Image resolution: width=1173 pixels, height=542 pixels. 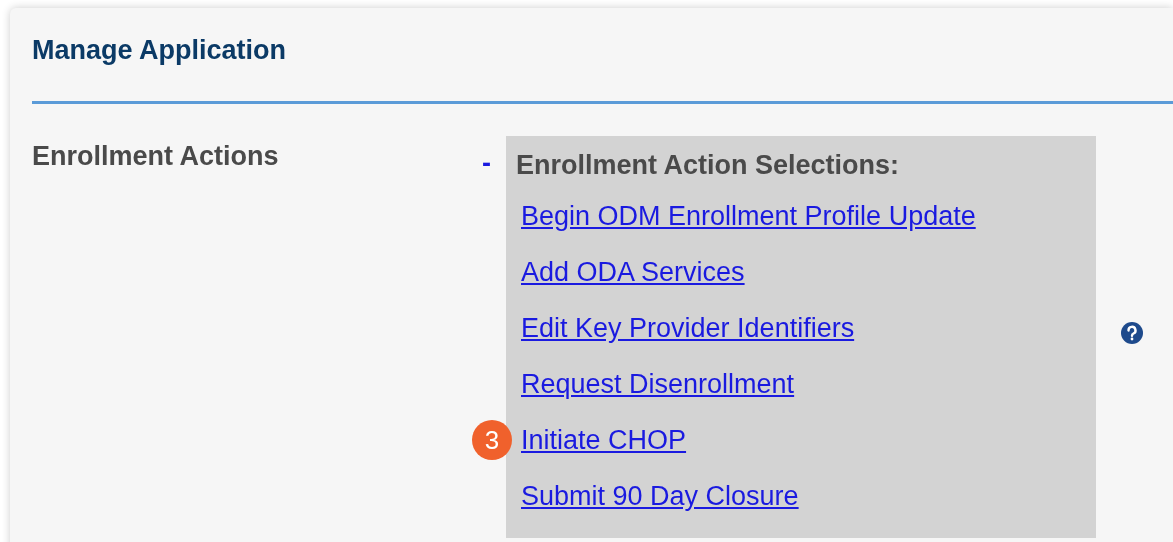 I want to click on section-label: Enrollment Actions, so click(x=155, y=155).